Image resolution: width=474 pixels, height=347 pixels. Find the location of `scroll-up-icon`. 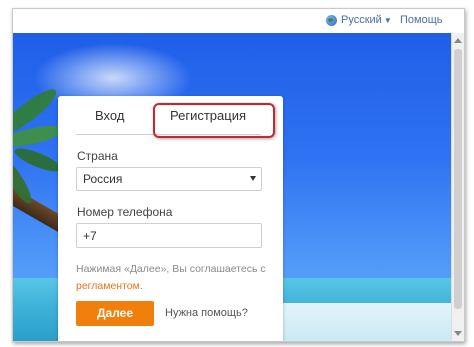

scroll-up-icon is located at coordinates (458, 40).